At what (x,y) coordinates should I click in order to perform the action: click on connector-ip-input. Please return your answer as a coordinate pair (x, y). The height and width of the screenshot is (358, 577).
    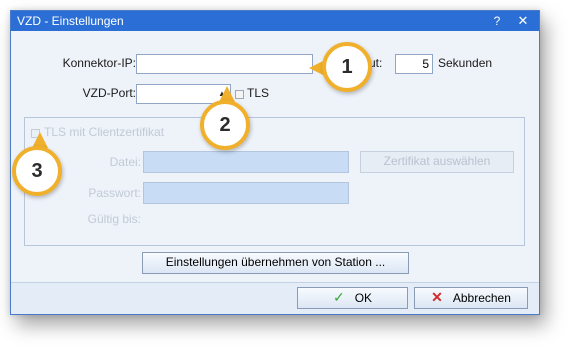
    Looking at the image, I should click on (224, 64).